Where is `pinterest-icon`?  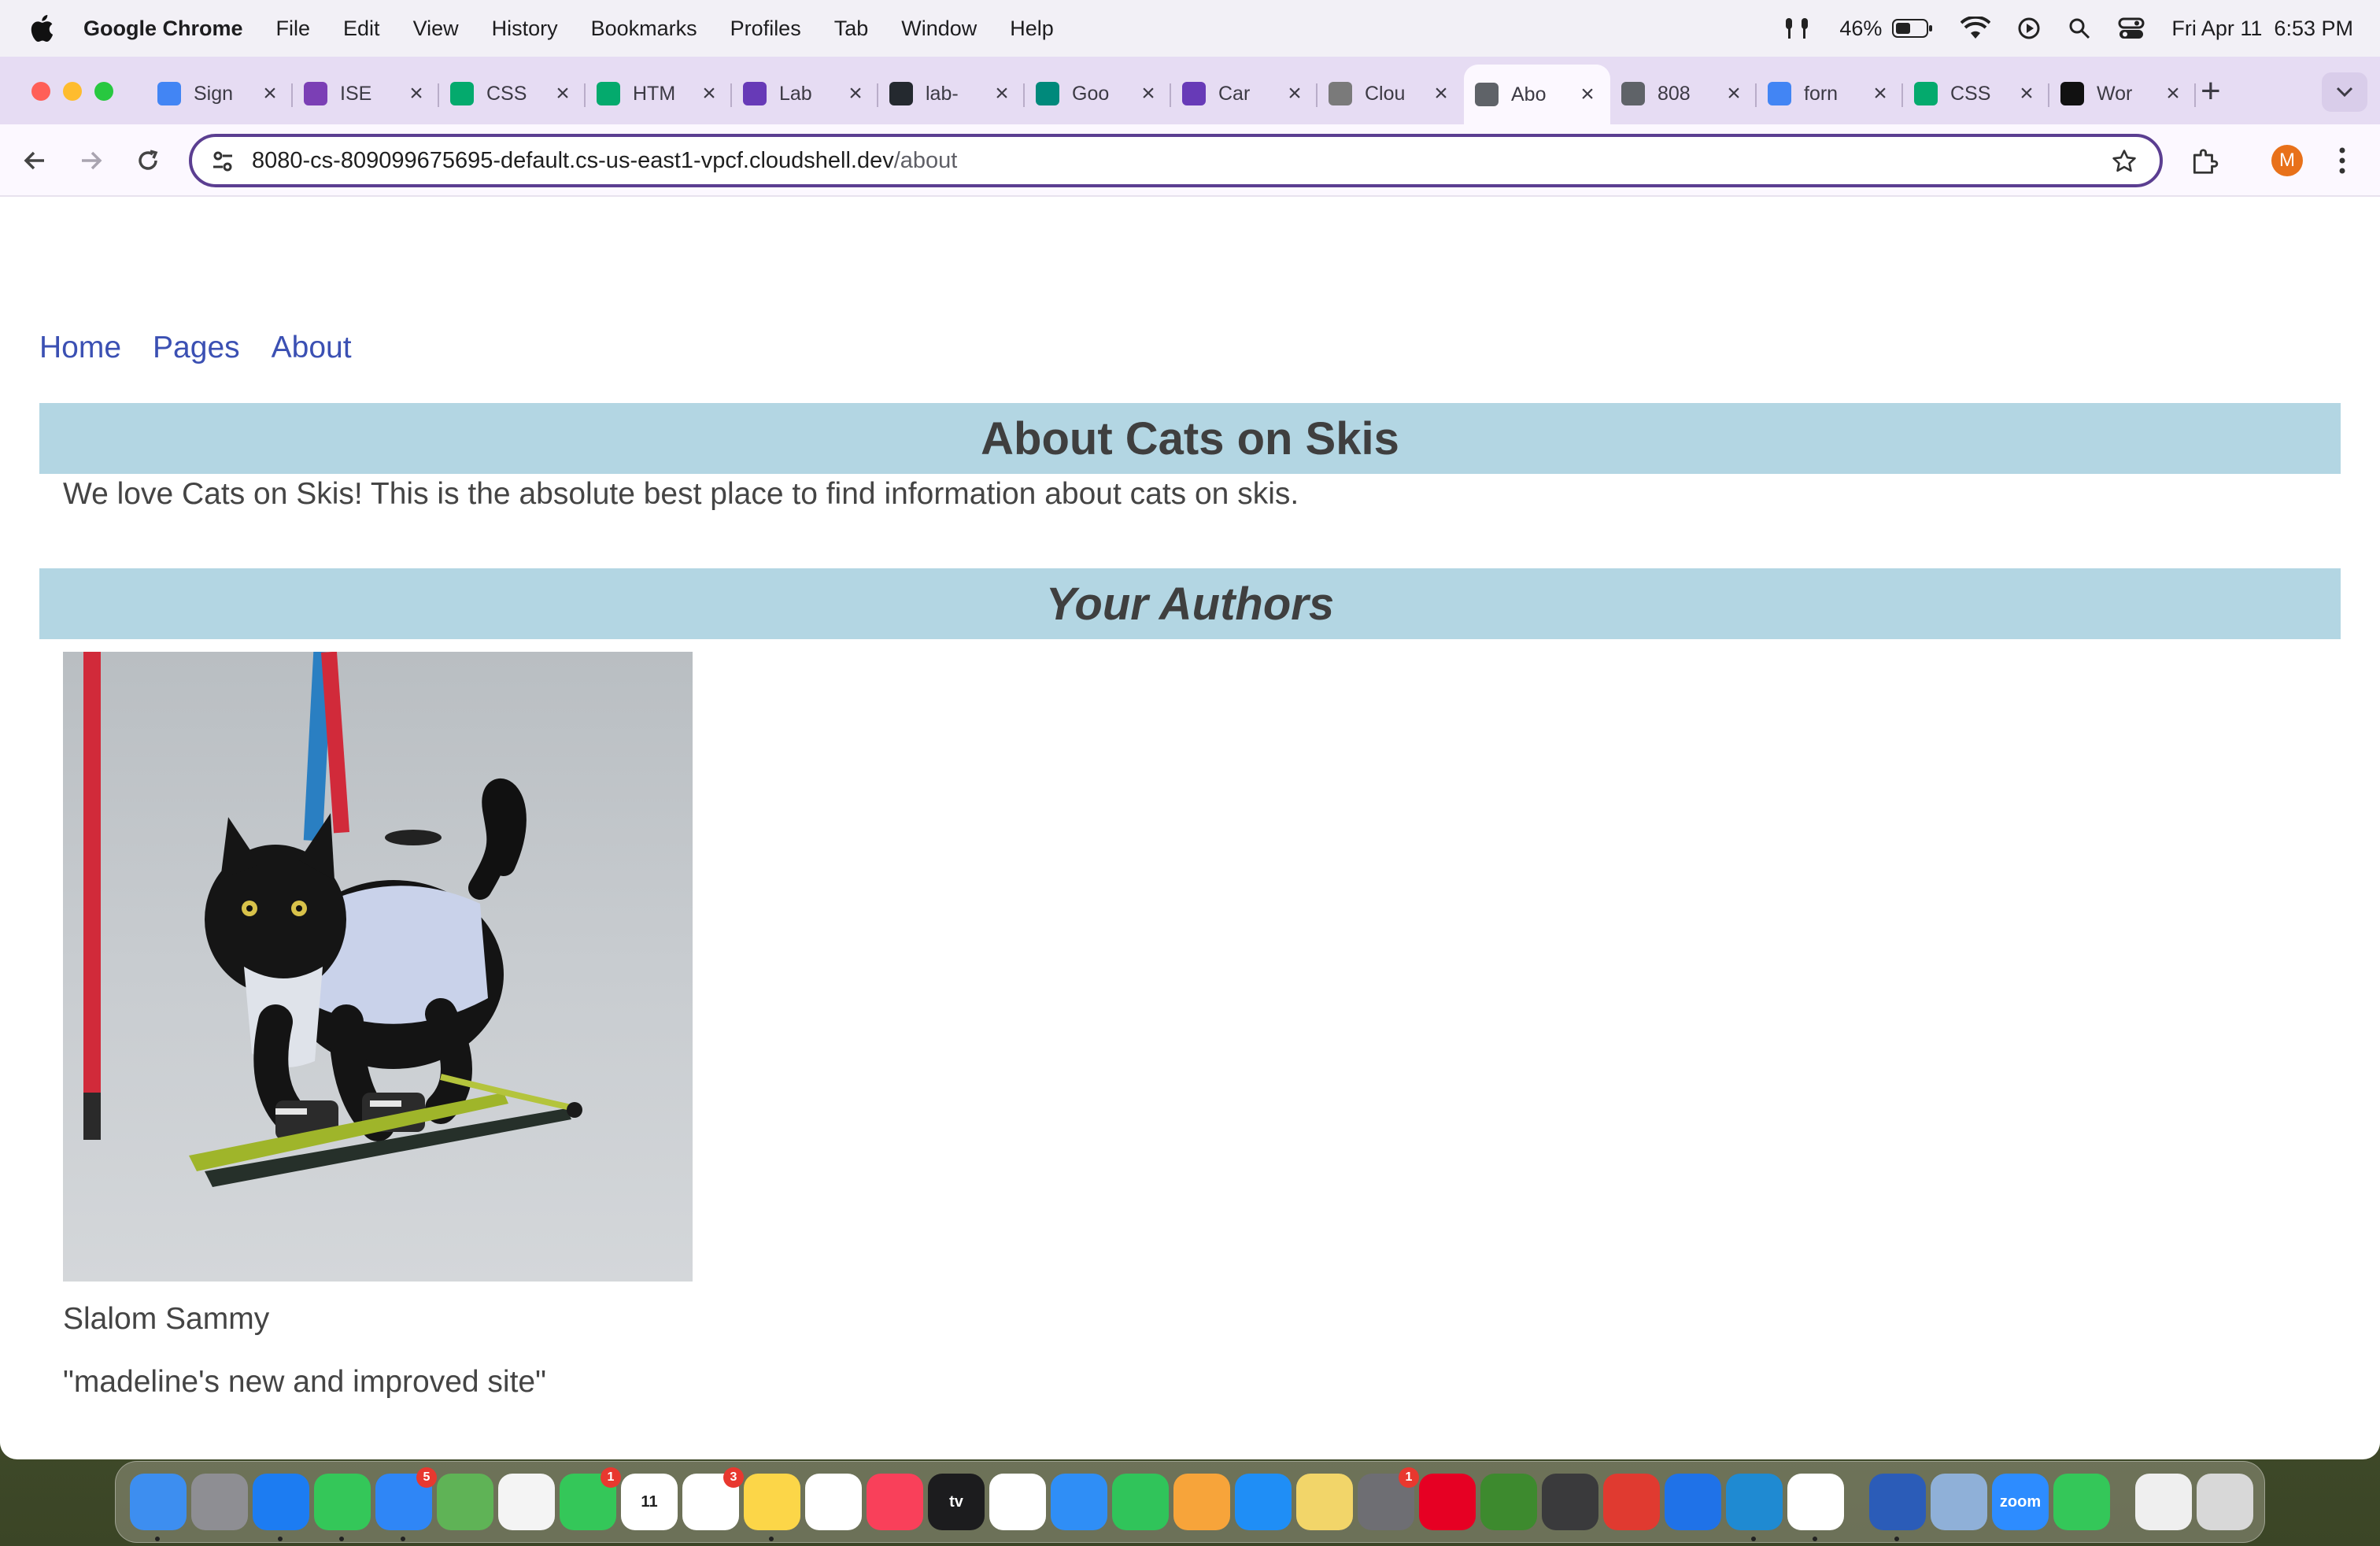
pinterest-icon is located at coordinates (1447, 1502).